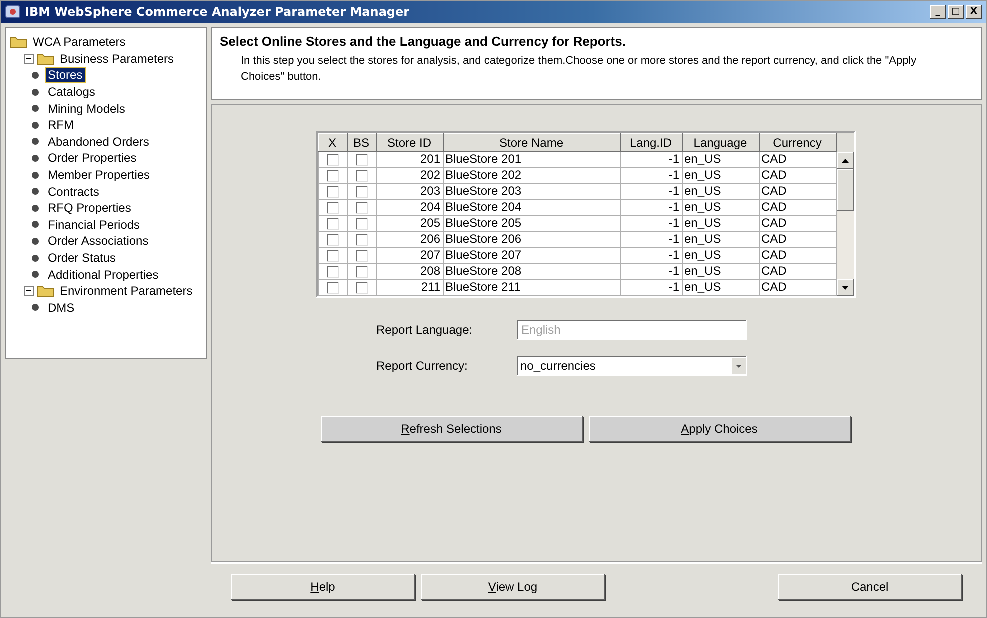  What do you see at coordinates (531, 160) in the screenshot?
I see `table-cell: BlueStore 201` at bounding box center [531, 160].